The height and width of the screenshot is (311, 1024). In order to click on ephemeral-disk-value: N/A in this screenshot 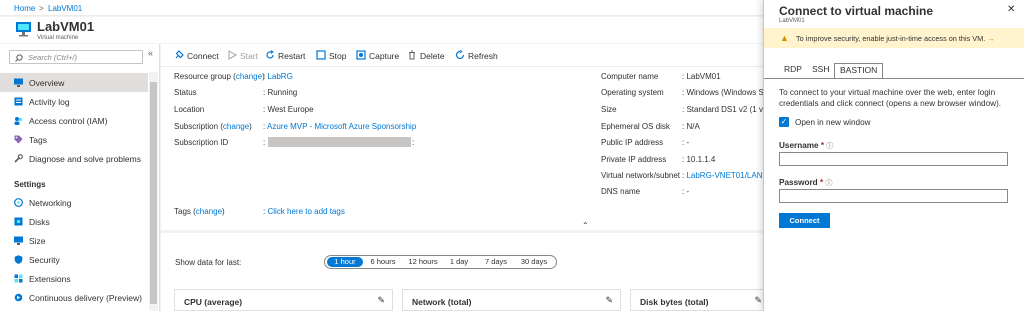, I will do `click(693, 126)`.